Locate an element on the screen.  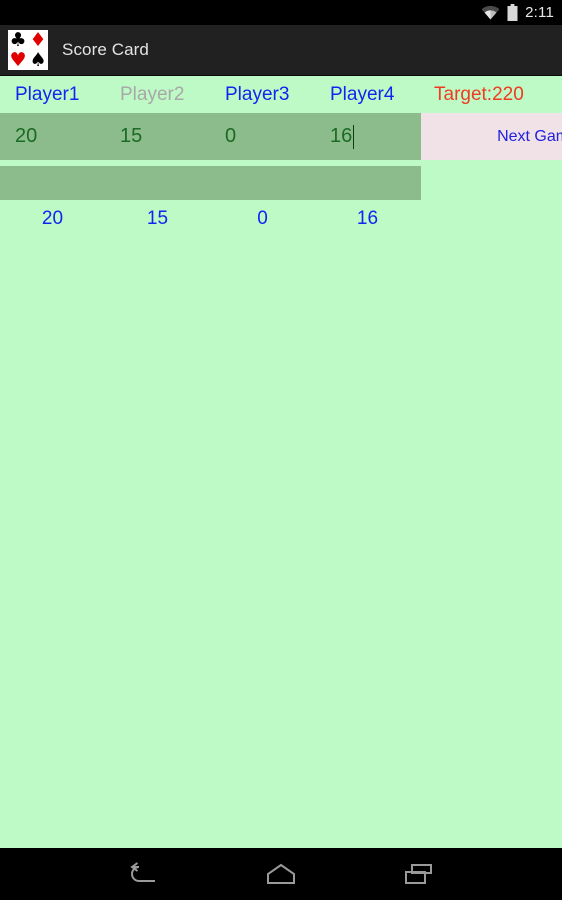
nav-home-button is located at coordinates (281, 874).